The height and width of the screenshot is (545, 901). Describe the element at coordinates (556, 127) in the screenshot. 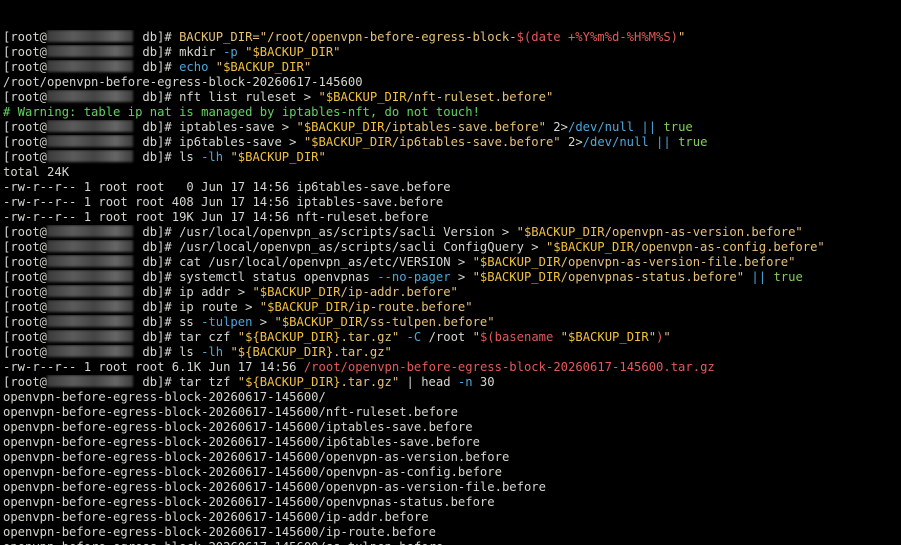

I see `text-segment: 2>` at that location.